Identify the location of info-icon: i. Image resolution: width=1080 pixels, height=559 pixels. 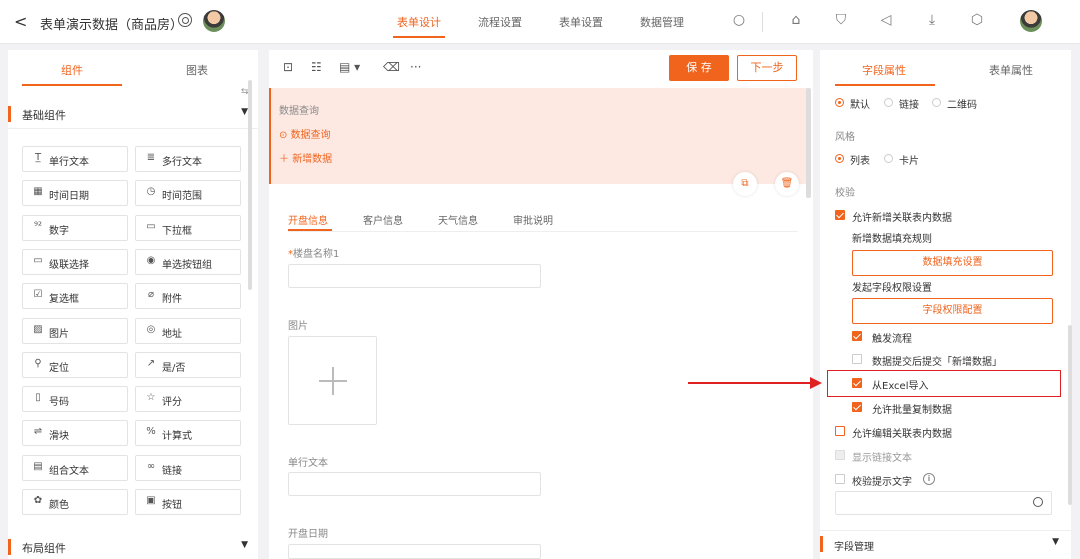
(929, 479).